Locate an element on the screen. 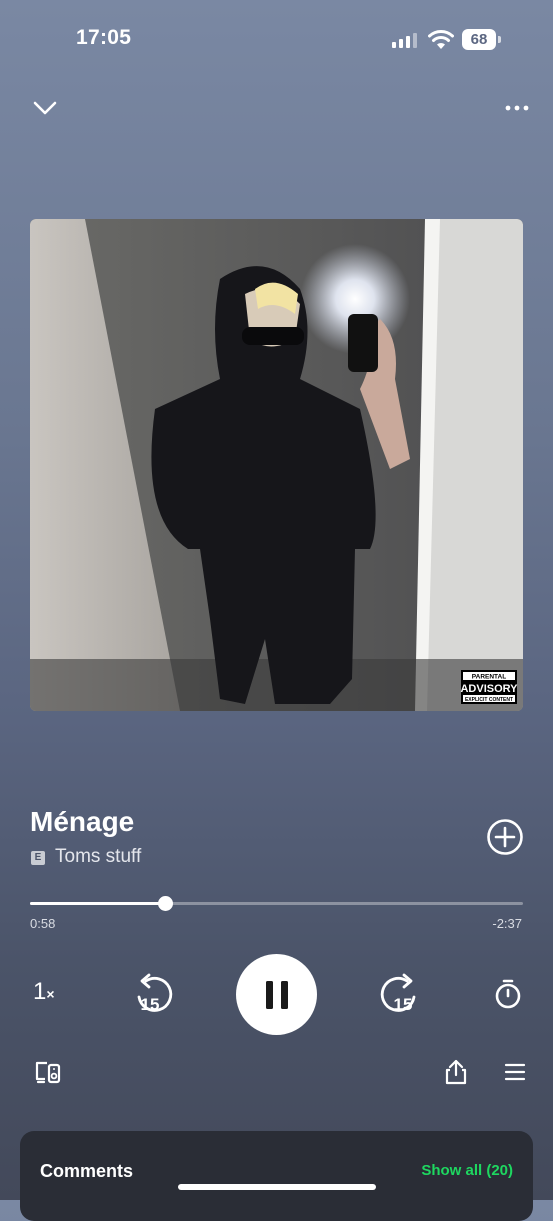 Image resolution: width=553 pixels, height=1221 pixels. progress-fill is located at coordinates (98, 903).